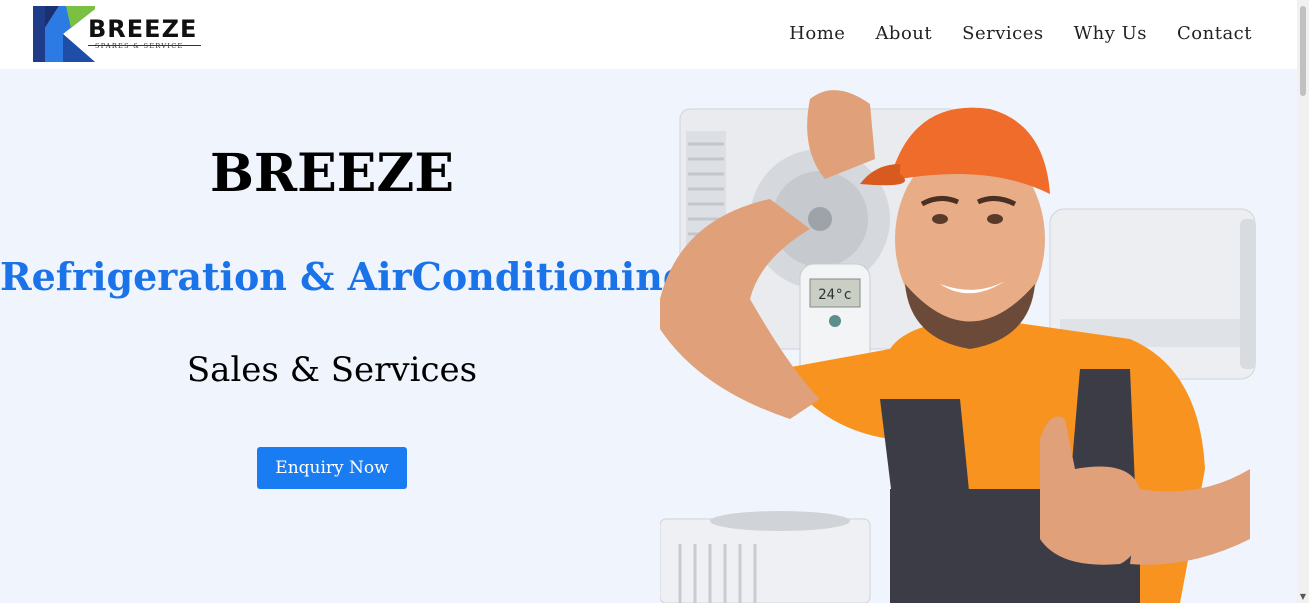 This screenshot has width=1309, height=603. I want to click on scroll-down-arrow-icon: ▼, so click(1303, 597).